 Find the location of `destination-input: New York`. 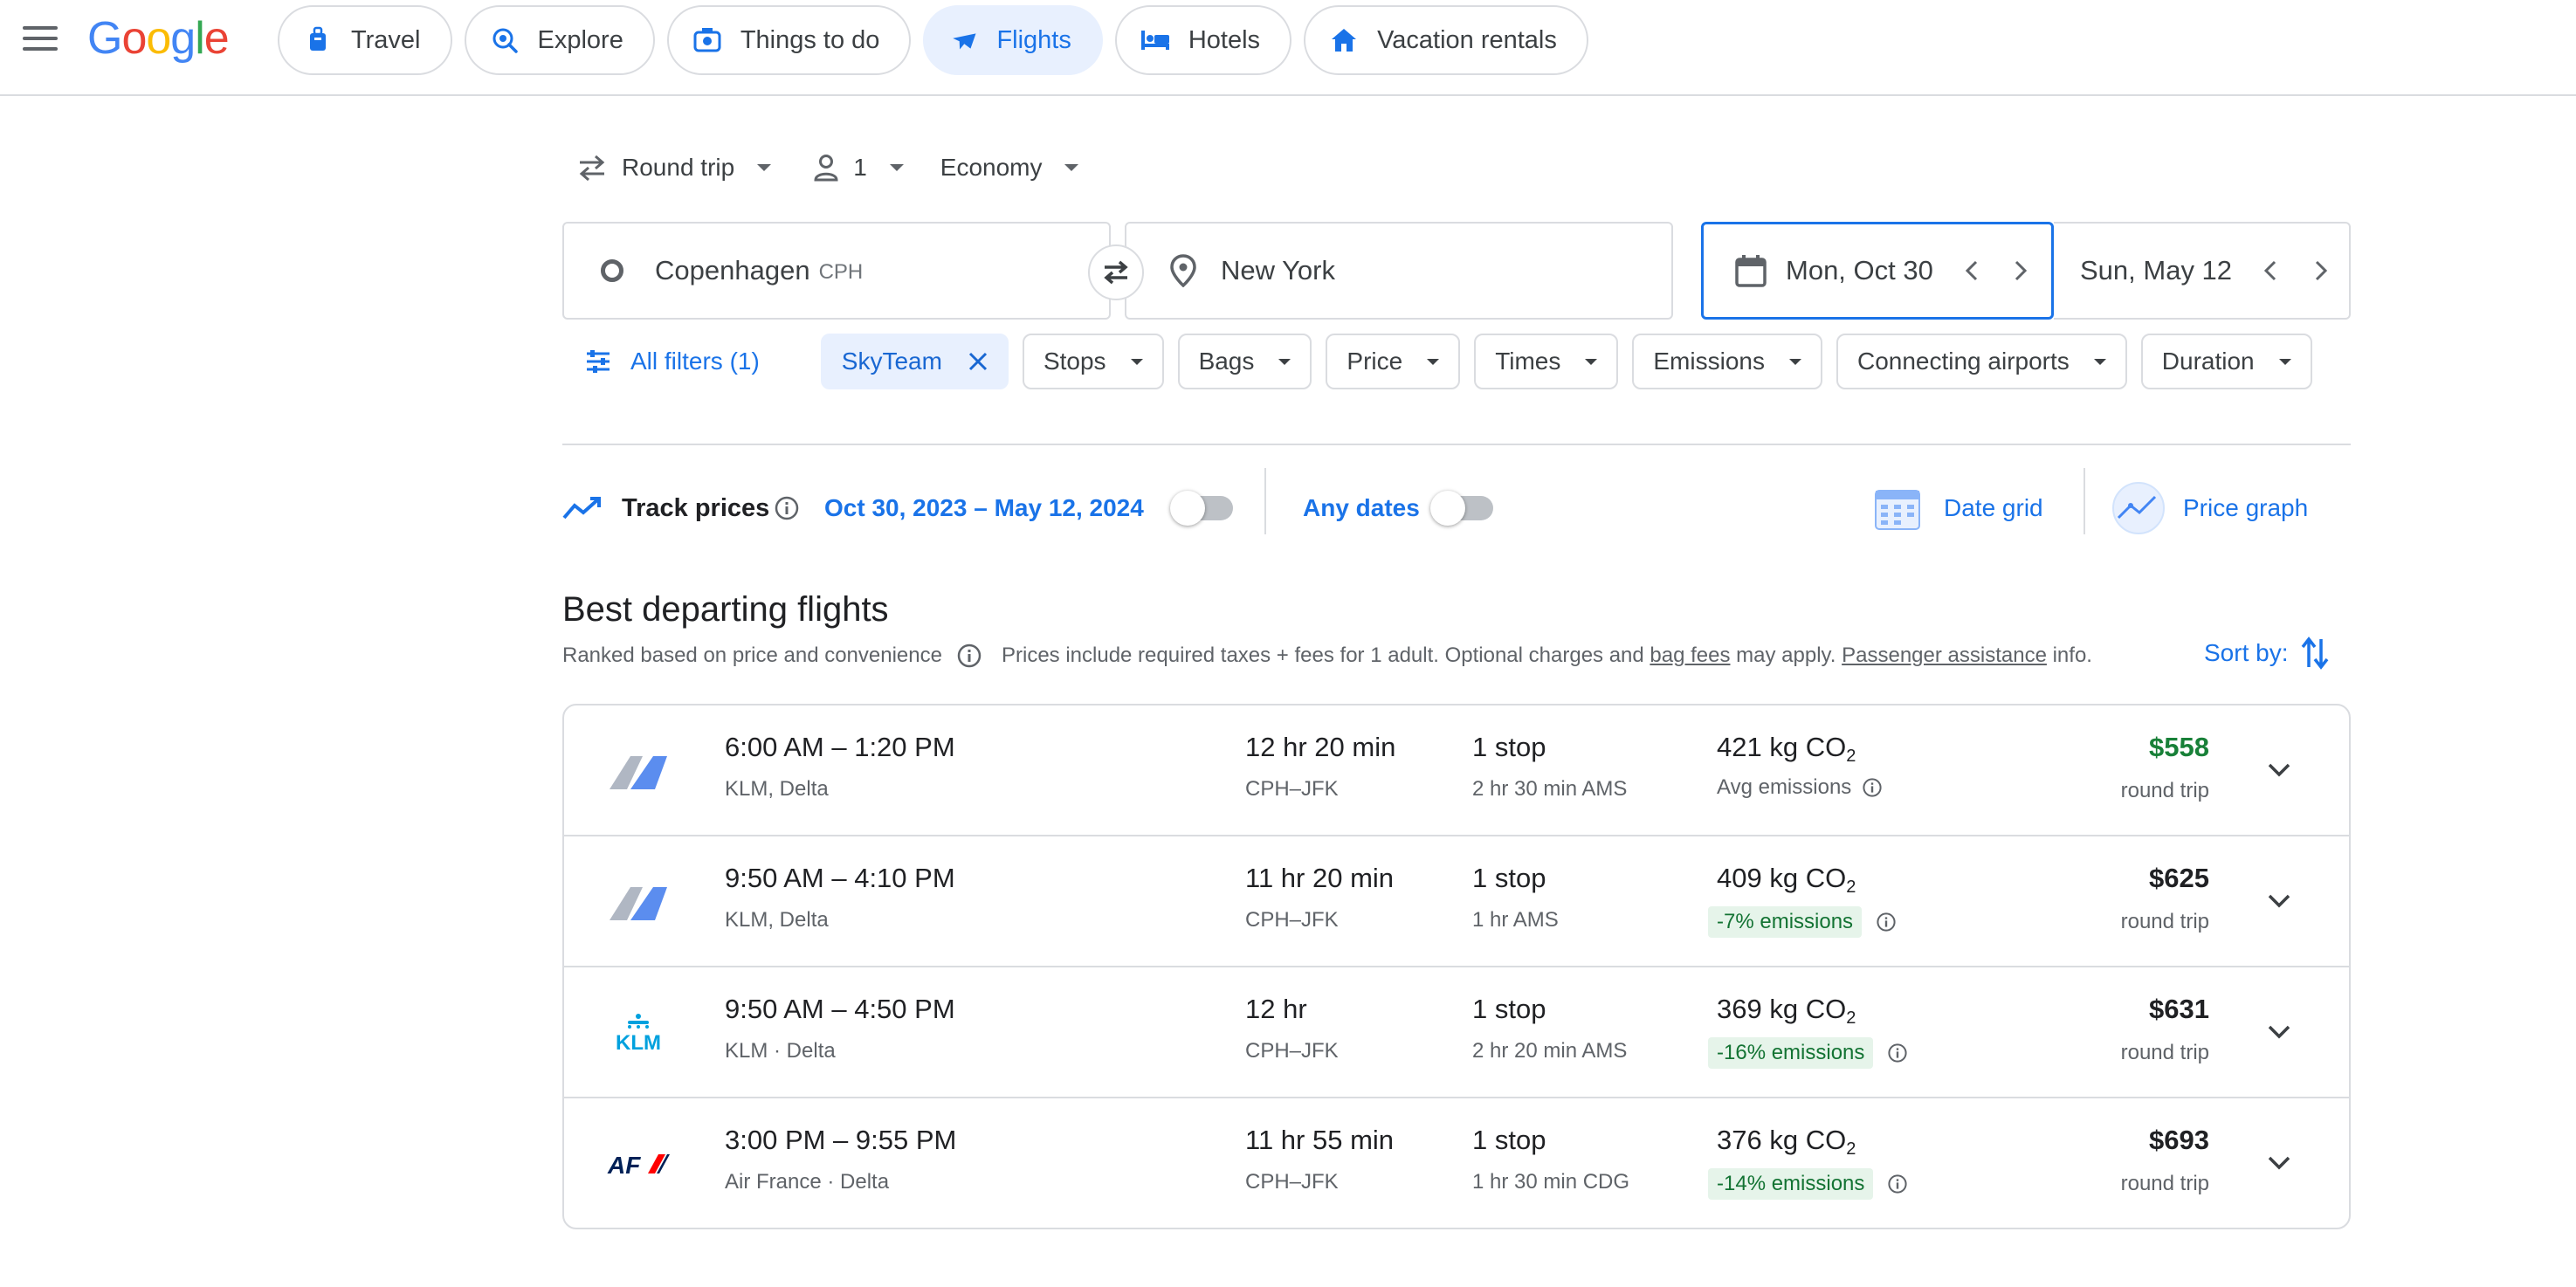

destination-input: New York is located at coordinates (1399, 271).